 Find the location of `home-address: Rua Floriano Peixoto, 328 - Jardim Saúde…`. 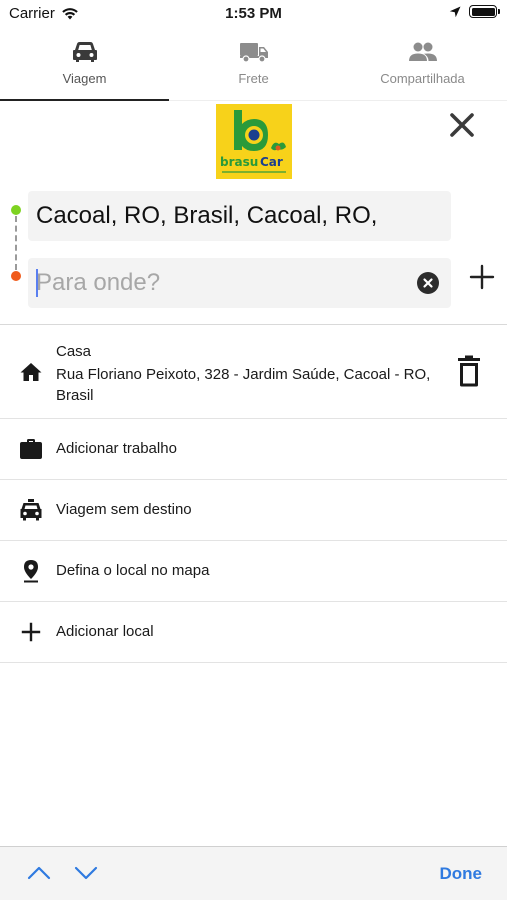

home-address: Rua Floriano Peixoto, 328 - Jardim Saúde… is located at coordinates (243, 385).